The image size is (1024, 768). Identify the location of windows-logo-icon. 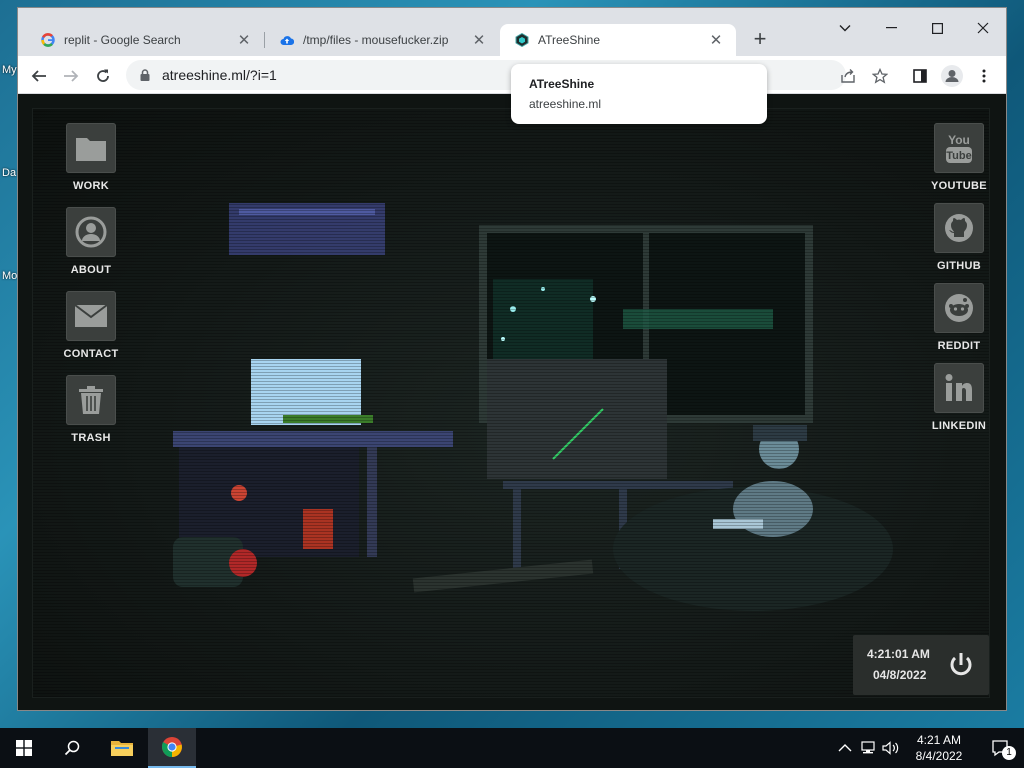
(24, 748).